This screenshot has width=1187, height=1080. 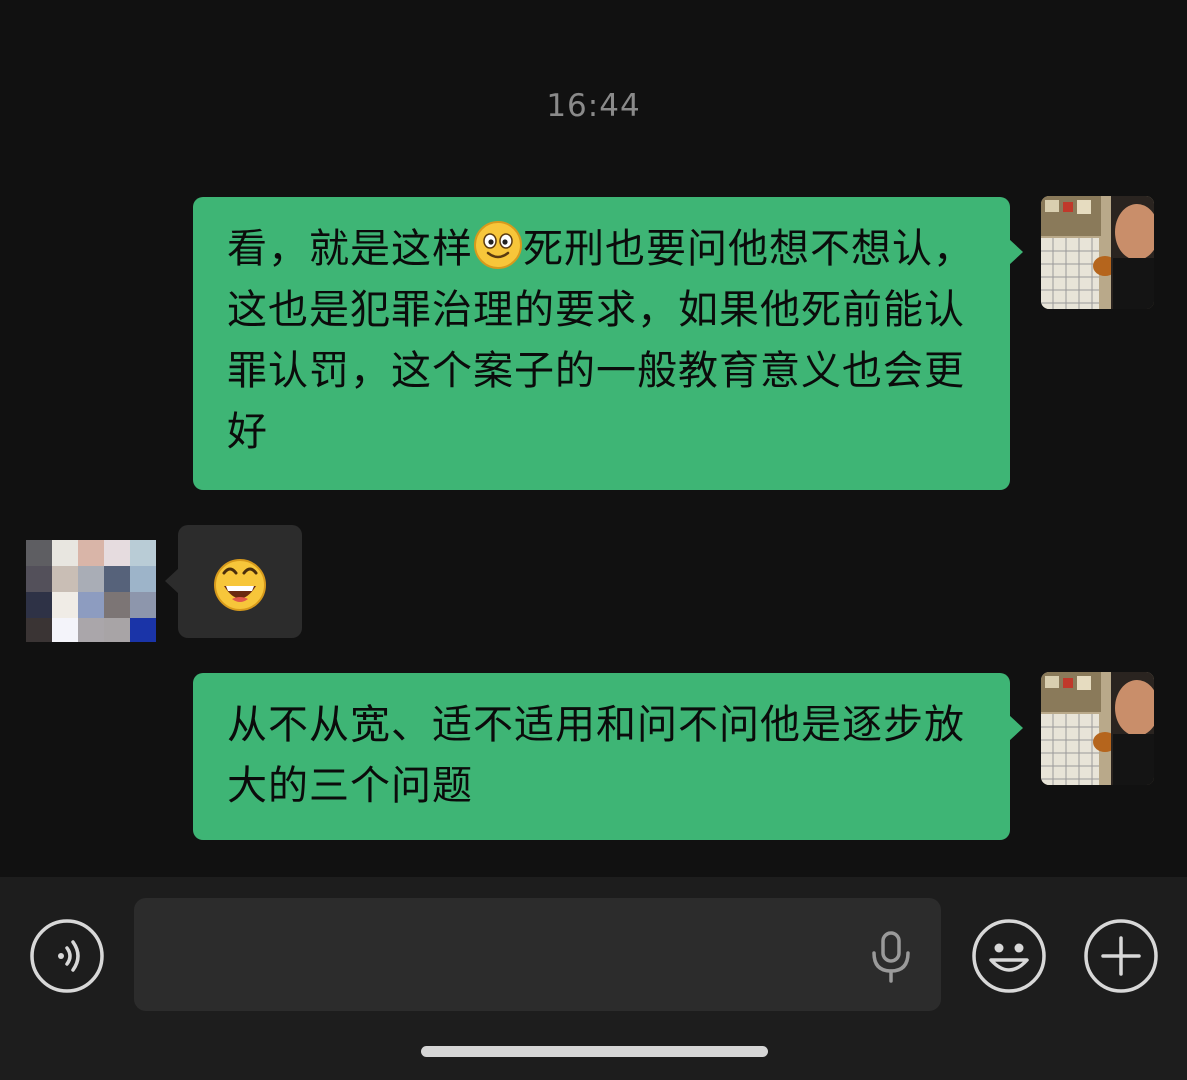 What do you see at coordinates (350, 249) in the screenshot?
I see `message-text-part-1: 看，就是这样` at bounding box center [350, 249].